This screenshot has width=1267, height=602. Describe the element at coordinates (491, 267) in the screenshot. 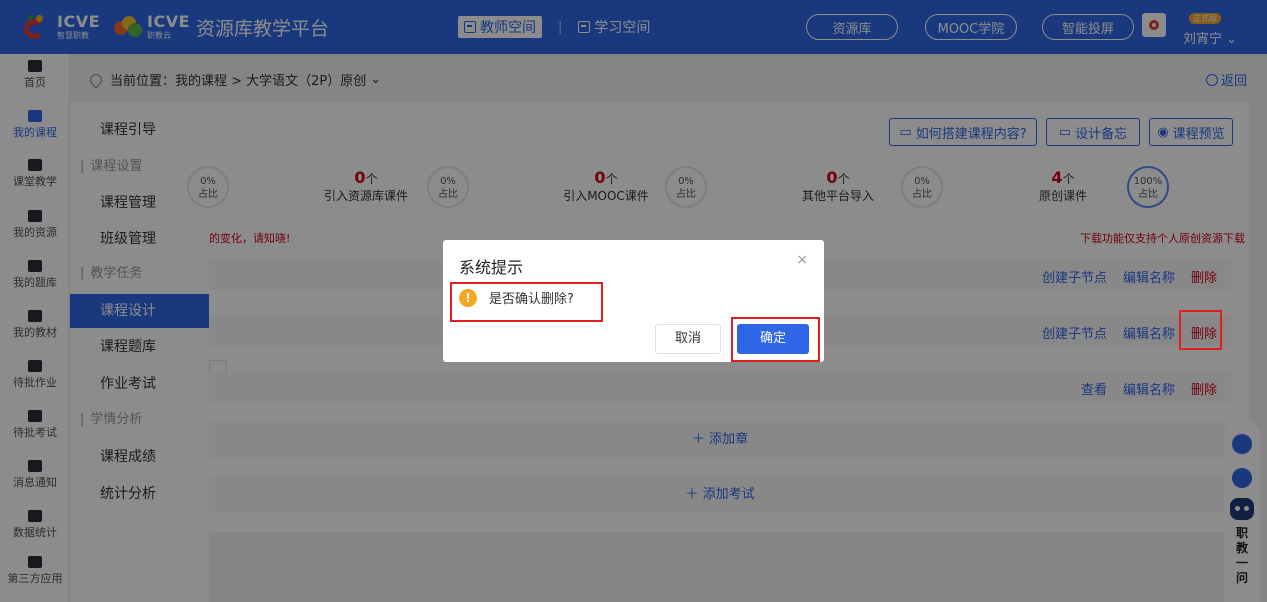

I see `dialog-title: 系统提示` at that location.